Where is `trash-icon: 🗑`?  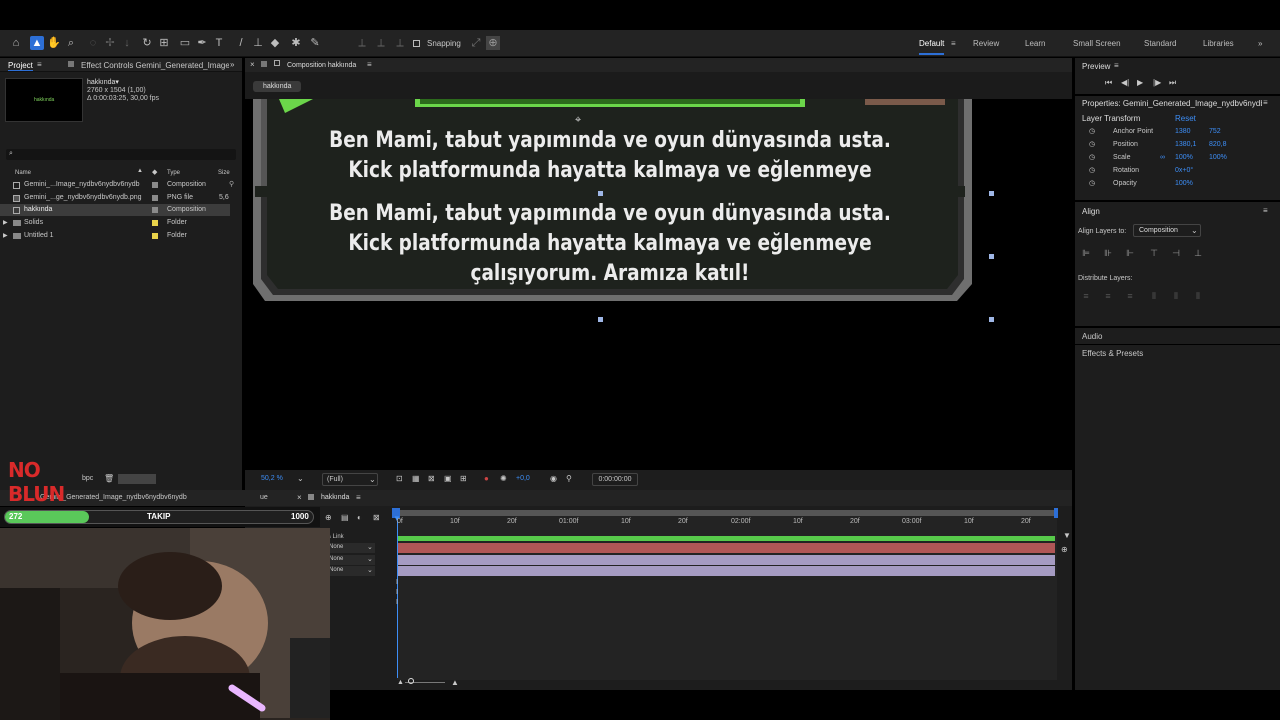
trash-icon: 🗑 is located at coordinates (109, 478).